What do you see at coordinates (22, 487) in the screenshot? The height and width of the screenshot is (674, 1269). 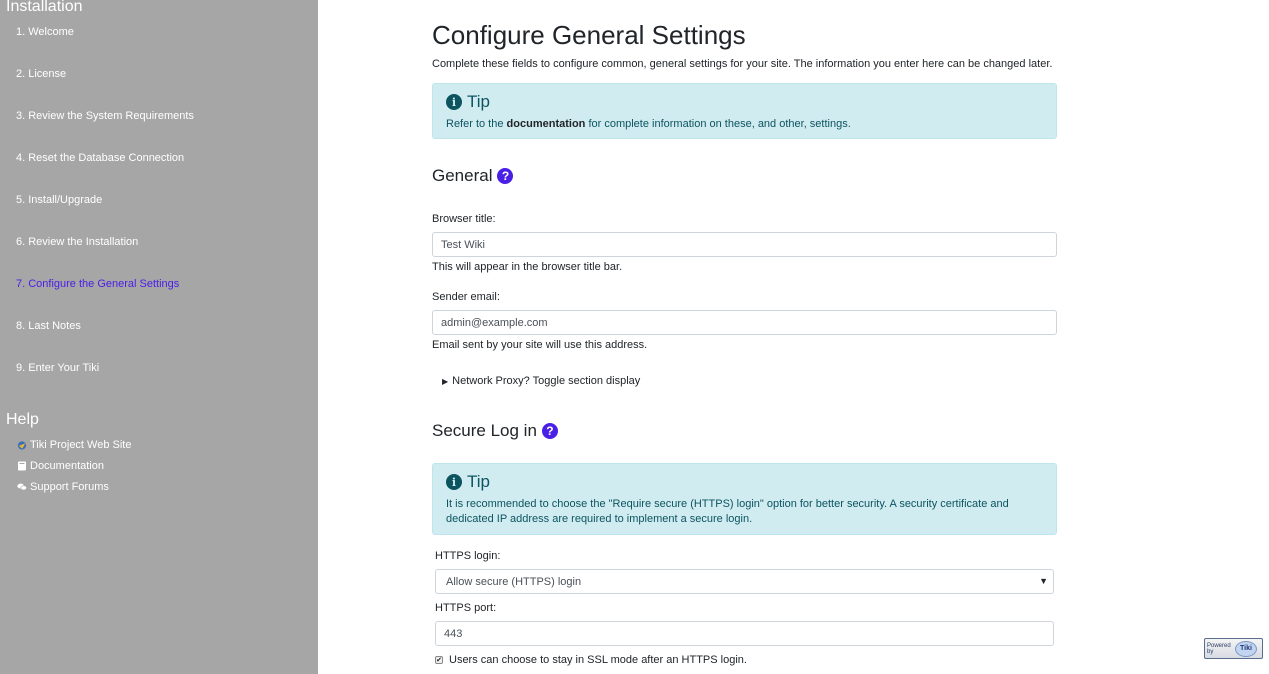 I see `comments-icon` at bounding box center [22, 487].